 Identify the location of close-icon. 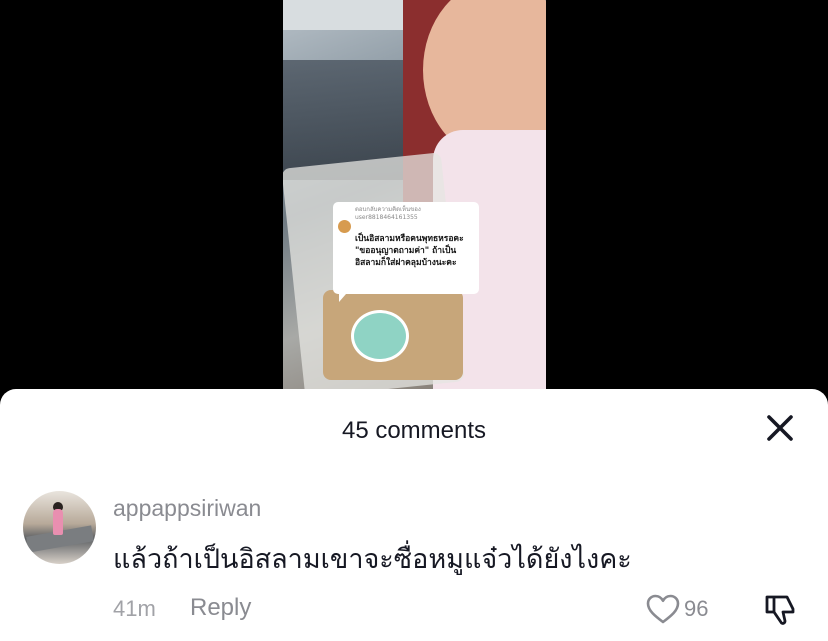
(780, 428).